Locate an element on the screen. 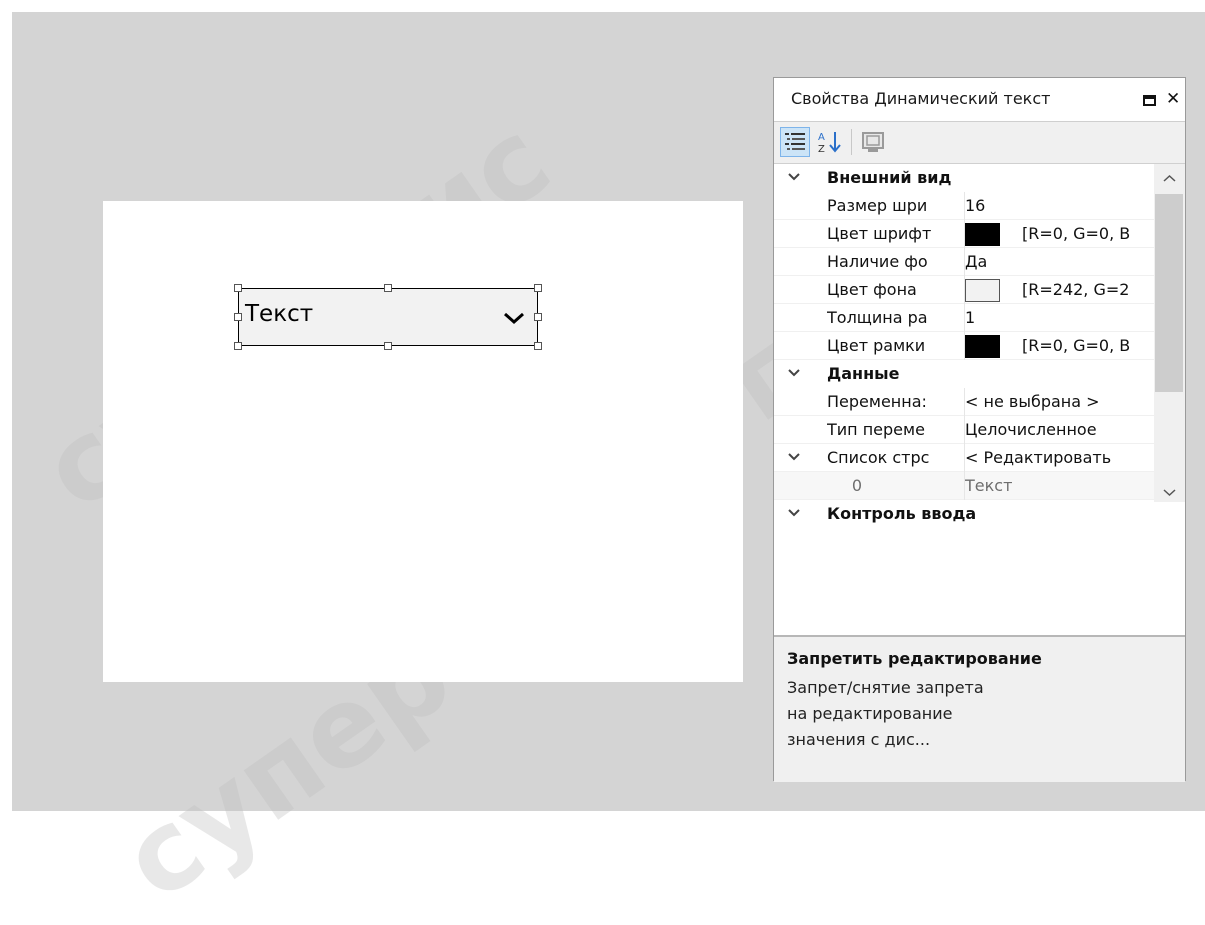  scroll-down-icon is located at coordinates (1169, 492).